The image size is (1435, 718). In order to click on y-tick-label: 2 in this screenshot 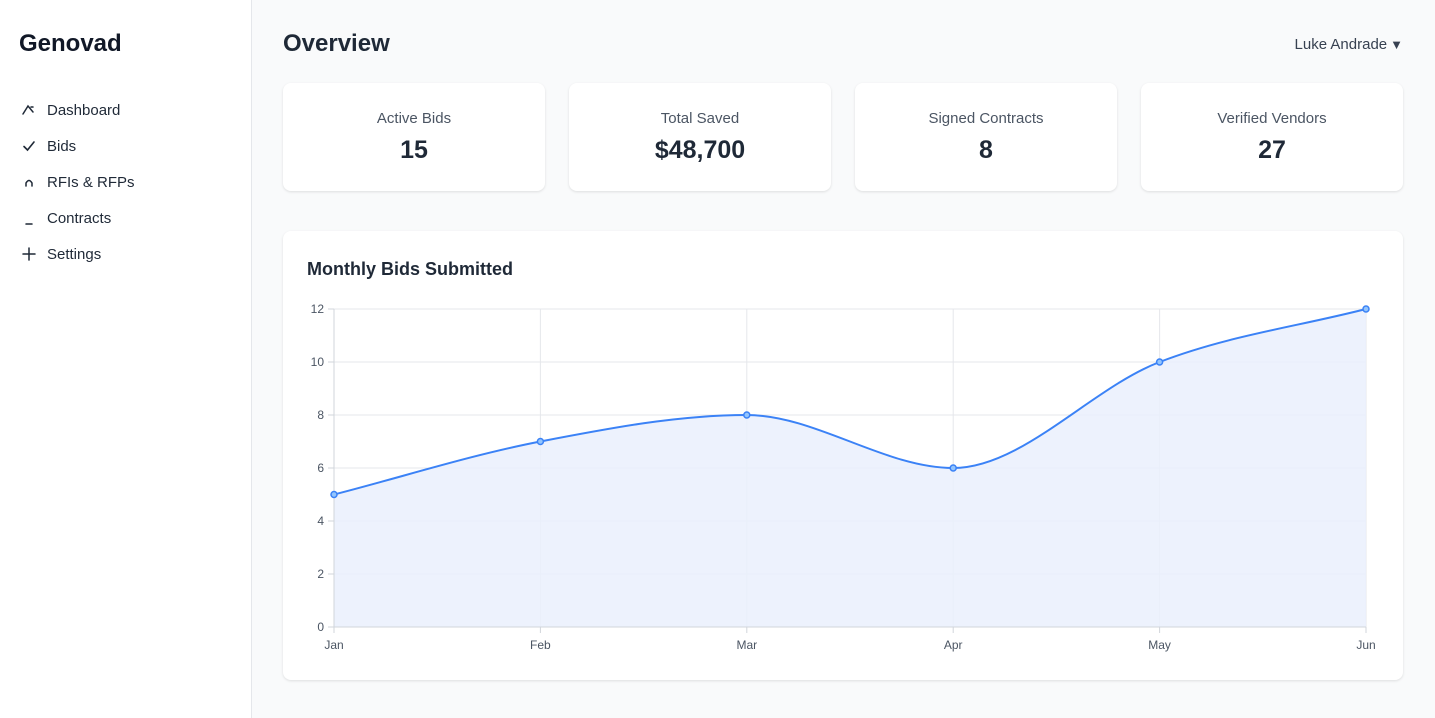, I will do `click(320, 574)`.